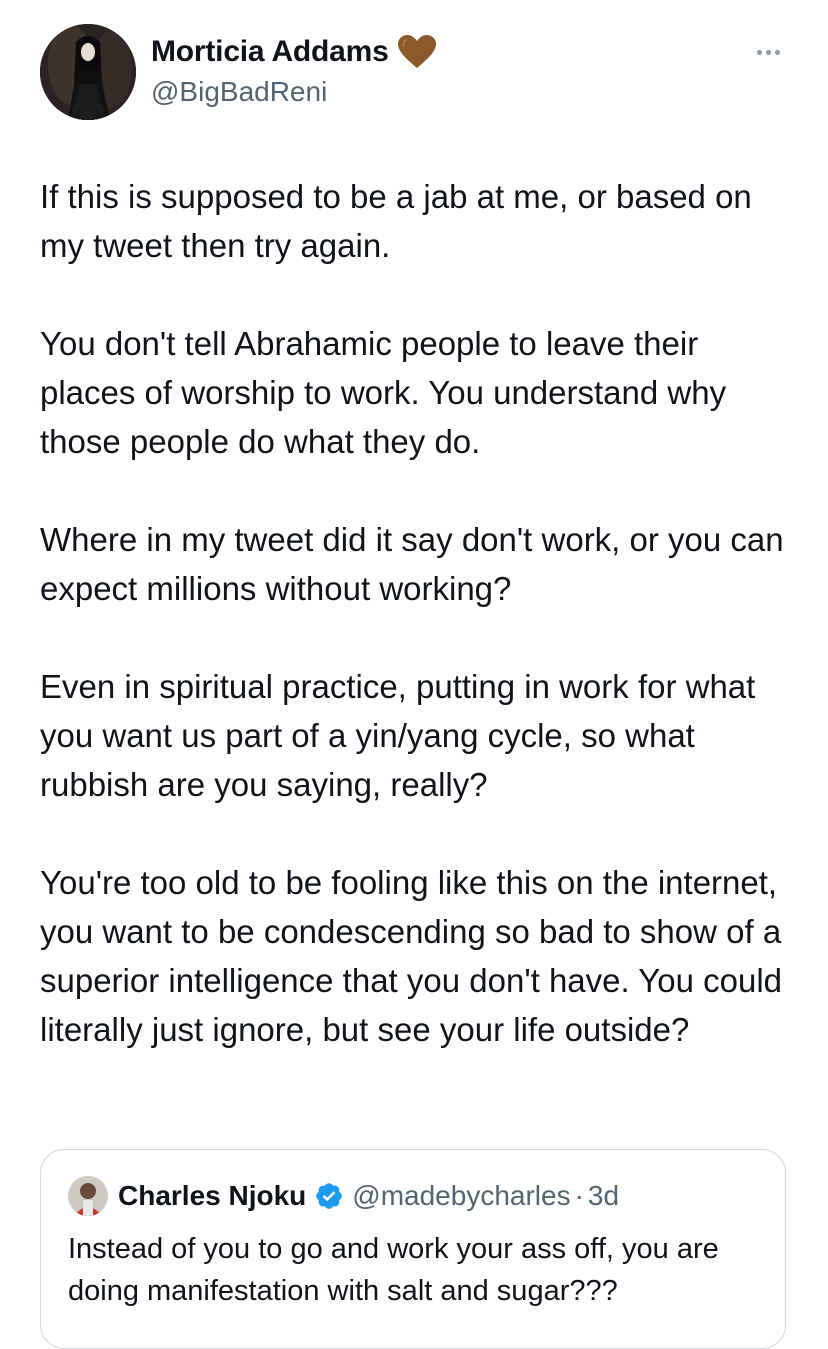 The width and height of the screenshot is (828, 1349). What do you see at coordinates (461, 1196) in the screenshot?
I see `quoted-author-handle: @madebycharles` at bounding box center [461, 1196].